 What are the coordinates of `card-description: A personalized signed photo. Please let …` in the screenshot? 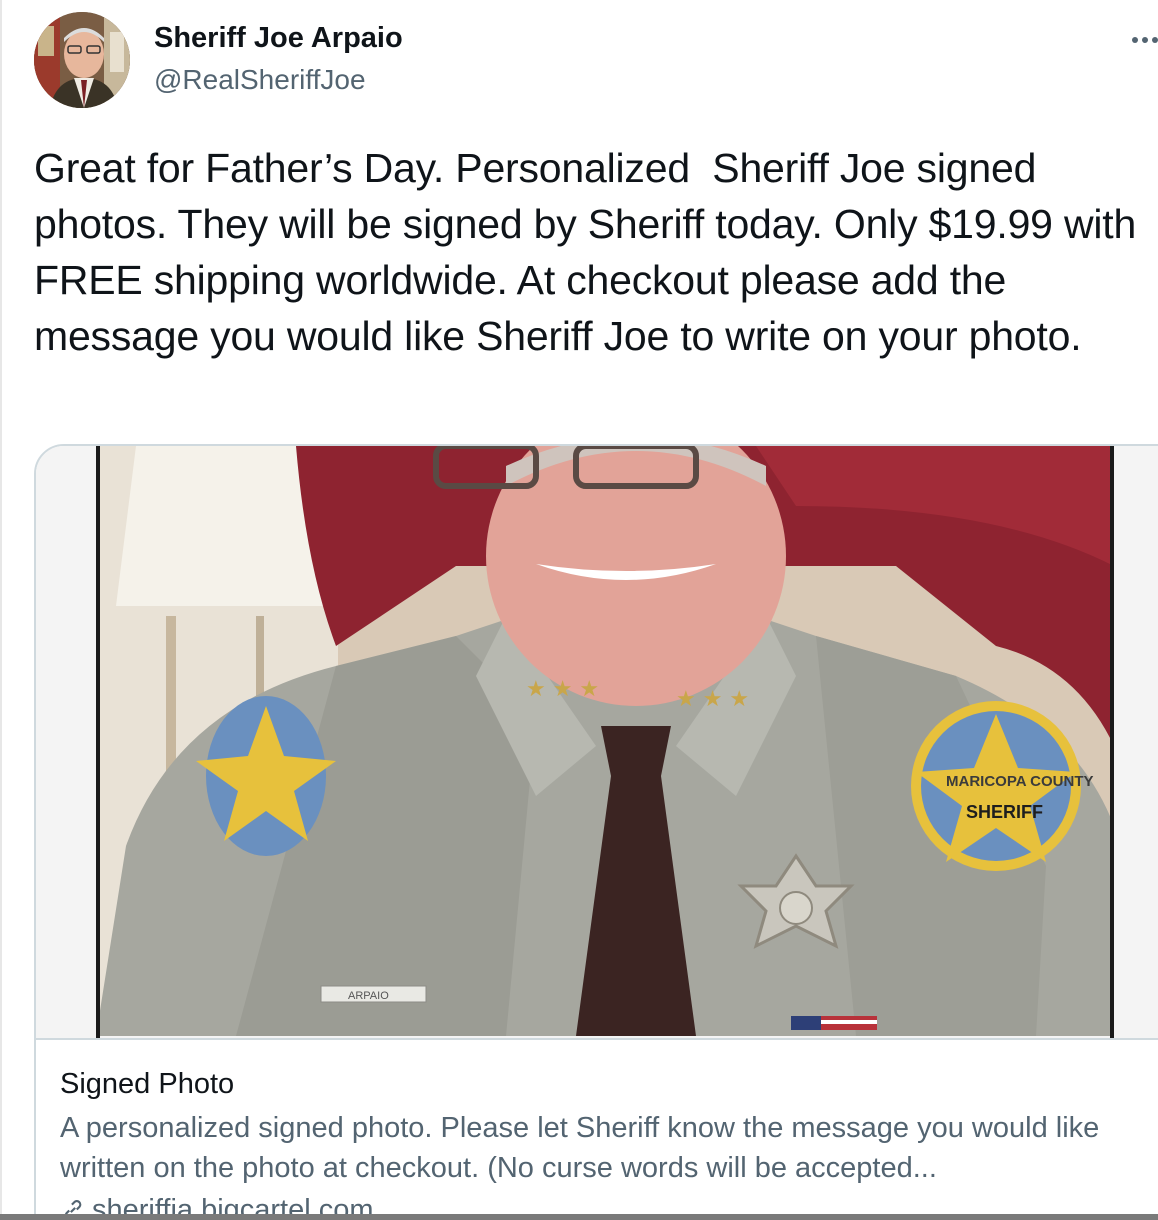 It's located at (580, 1148).